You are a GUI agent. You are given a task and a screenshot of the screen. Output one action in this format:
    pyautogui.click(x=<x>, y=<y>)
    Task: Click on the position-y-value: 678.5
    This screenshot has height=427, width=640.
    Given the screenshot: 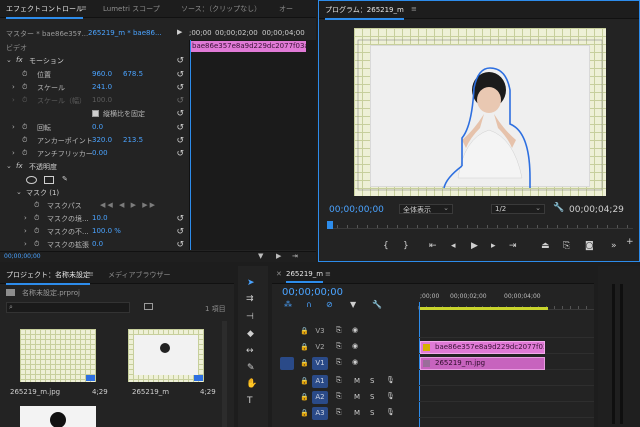 What is the action you would take?
    pyautogui.click(x=133, y=74)
    